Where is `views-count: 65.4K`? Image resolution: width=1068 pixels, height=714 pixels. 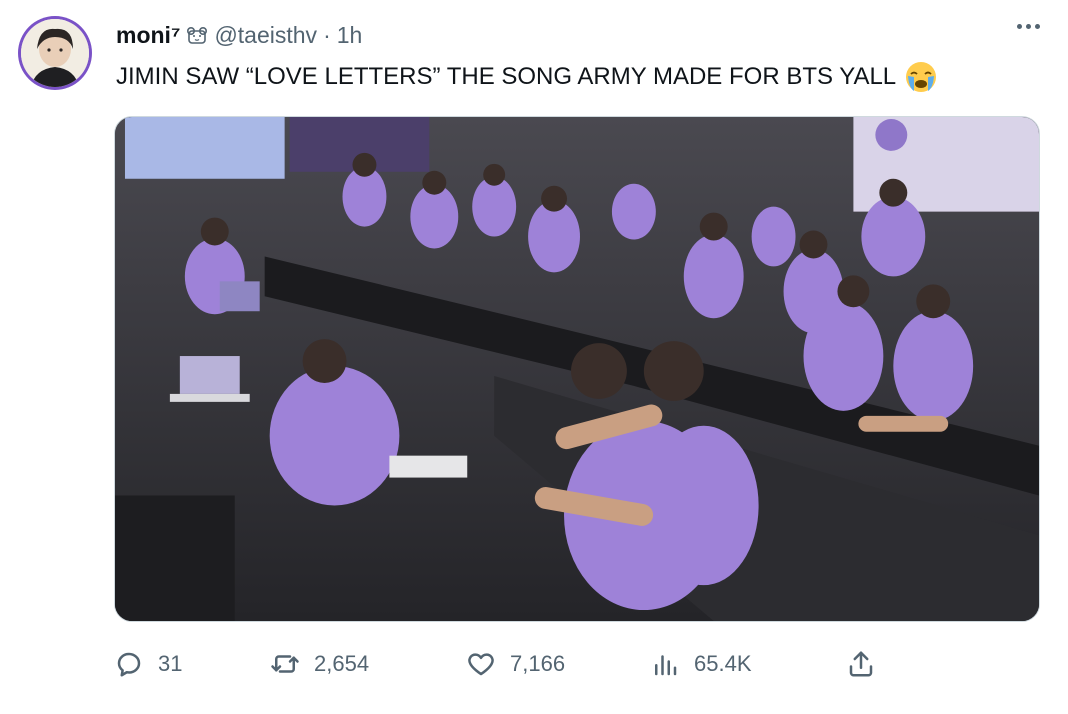
views-count: 65.4K is located at coordinates (723, 663).